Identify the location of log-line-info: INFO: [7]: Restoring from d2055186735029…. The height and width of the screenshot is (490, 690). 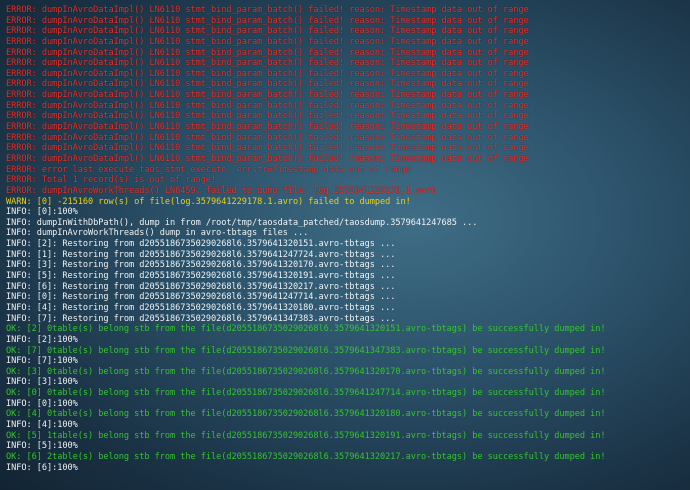
(201, 318).